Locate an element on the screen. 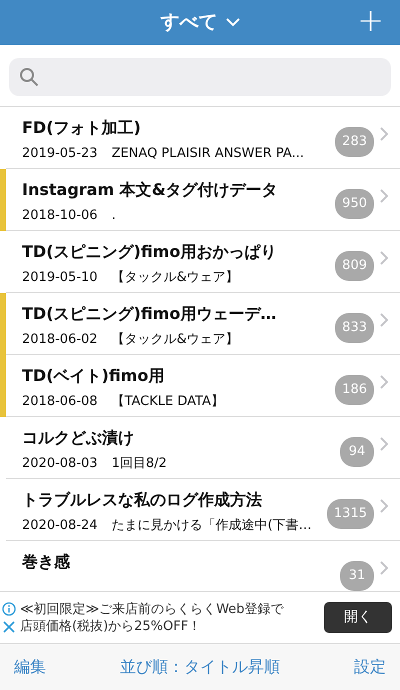  note-count: 31 is located at coordinates (357, 575).